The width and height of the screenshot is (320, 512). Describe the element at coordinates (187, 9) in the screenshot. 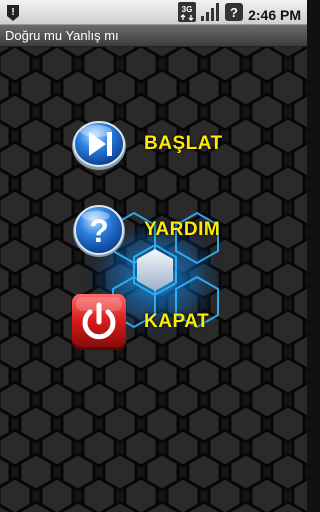

I see `svg-text: 3G` at that location.